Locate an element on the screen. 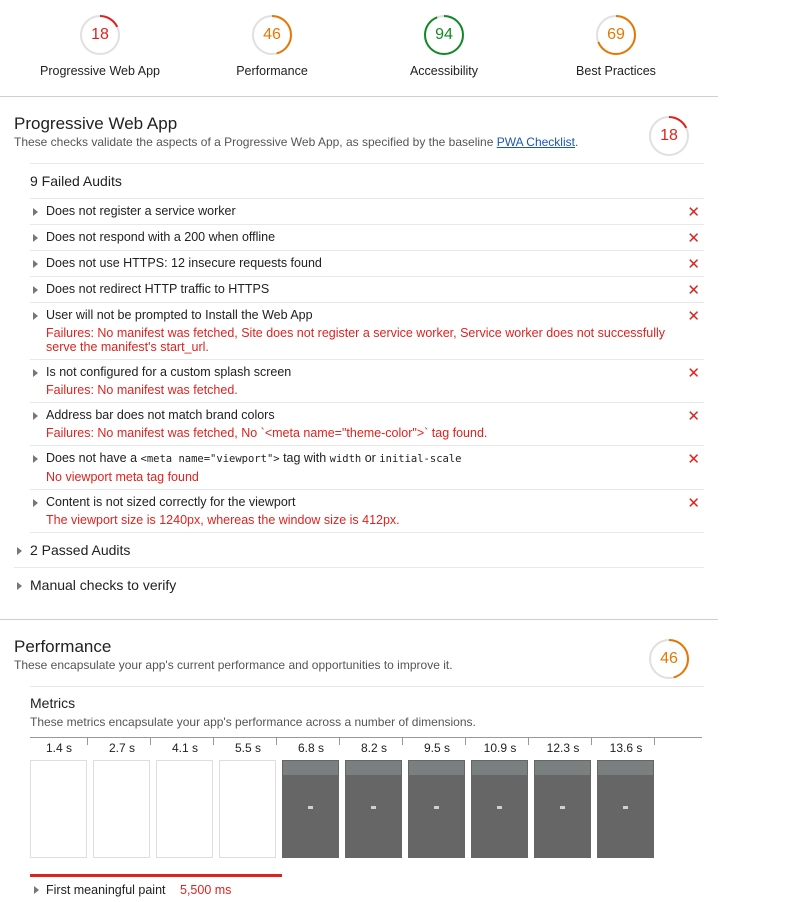 The image size is (794, 902). progressive-web-app-gauge: 18 is located at coordinates (100, 35).